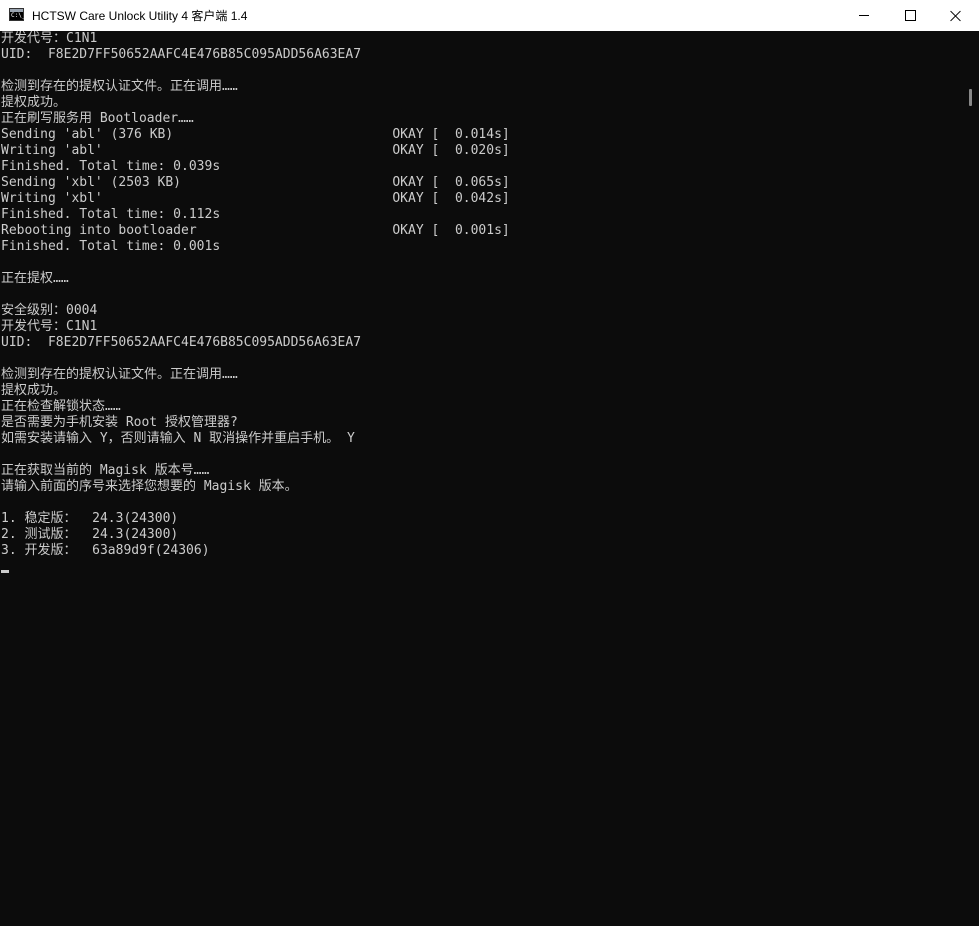 Image resolution: width=979 pixels, height=926 pixels. I want to click on close-button, so click(956, 15).